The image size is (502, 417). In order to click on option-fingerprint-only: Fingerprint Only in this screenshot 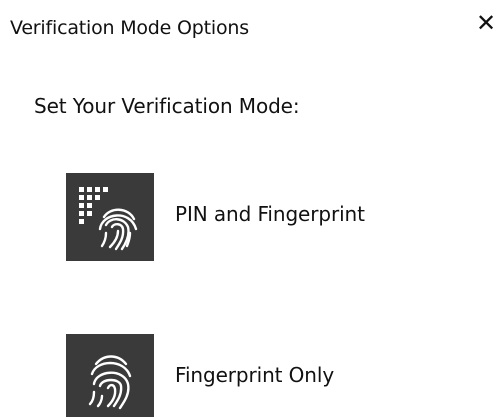, I will do `click(200, 375)`.